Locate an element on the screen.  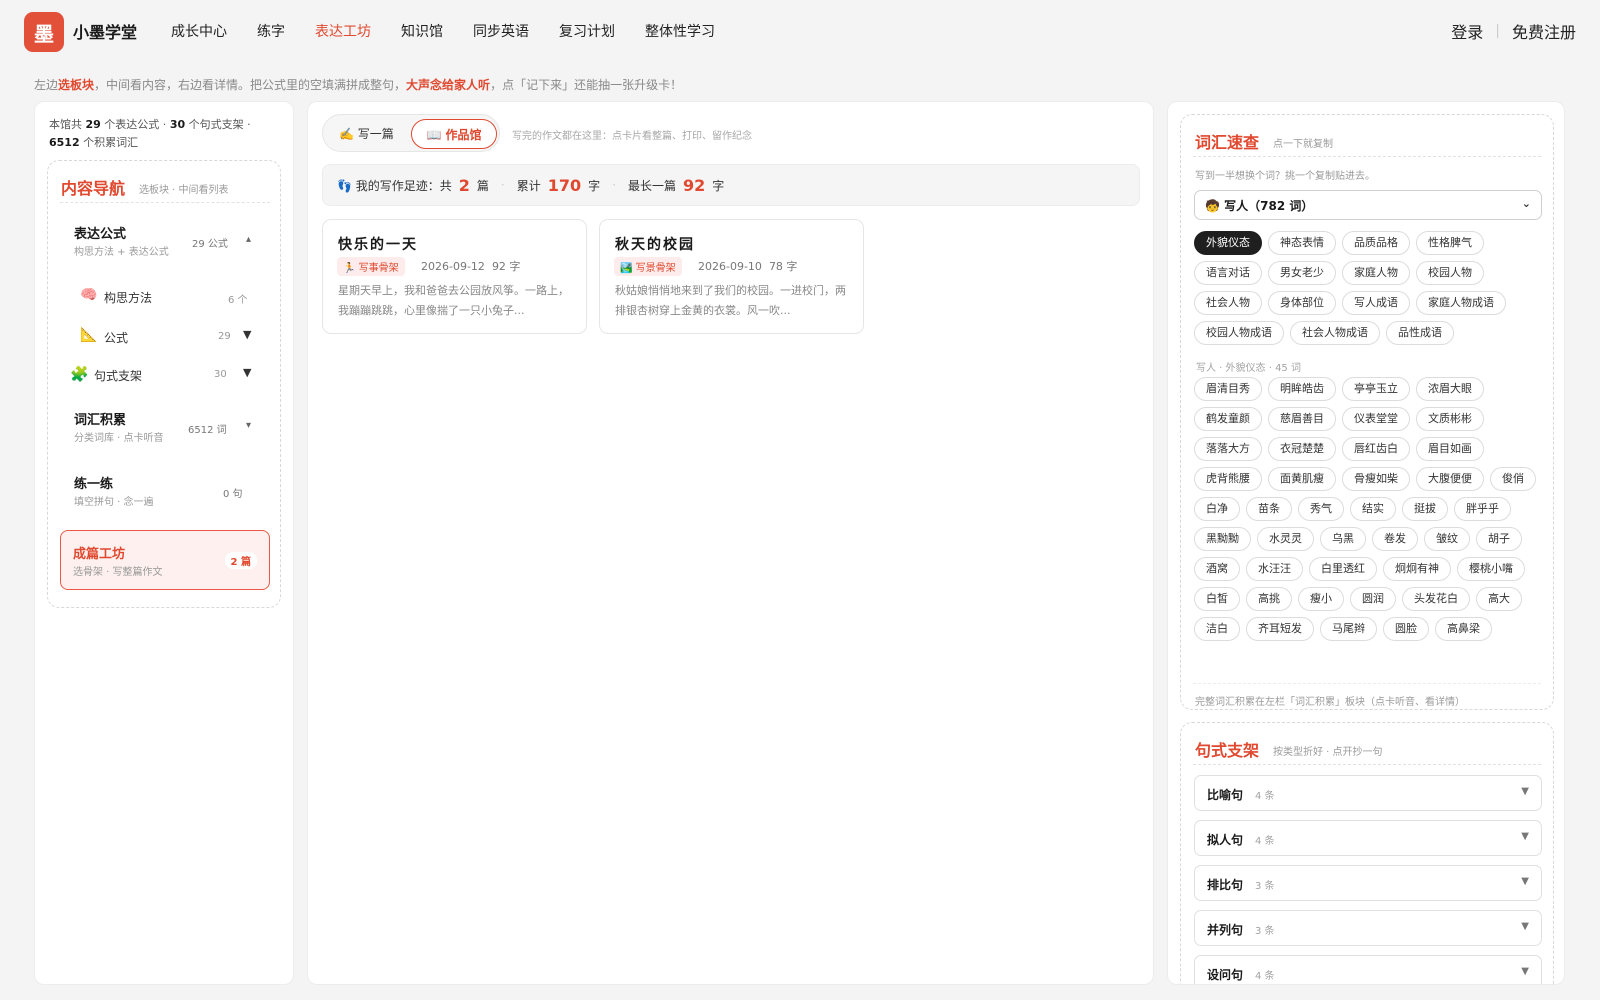
word-chip: 胖乎乎 is located at coordinates (1482, 509).